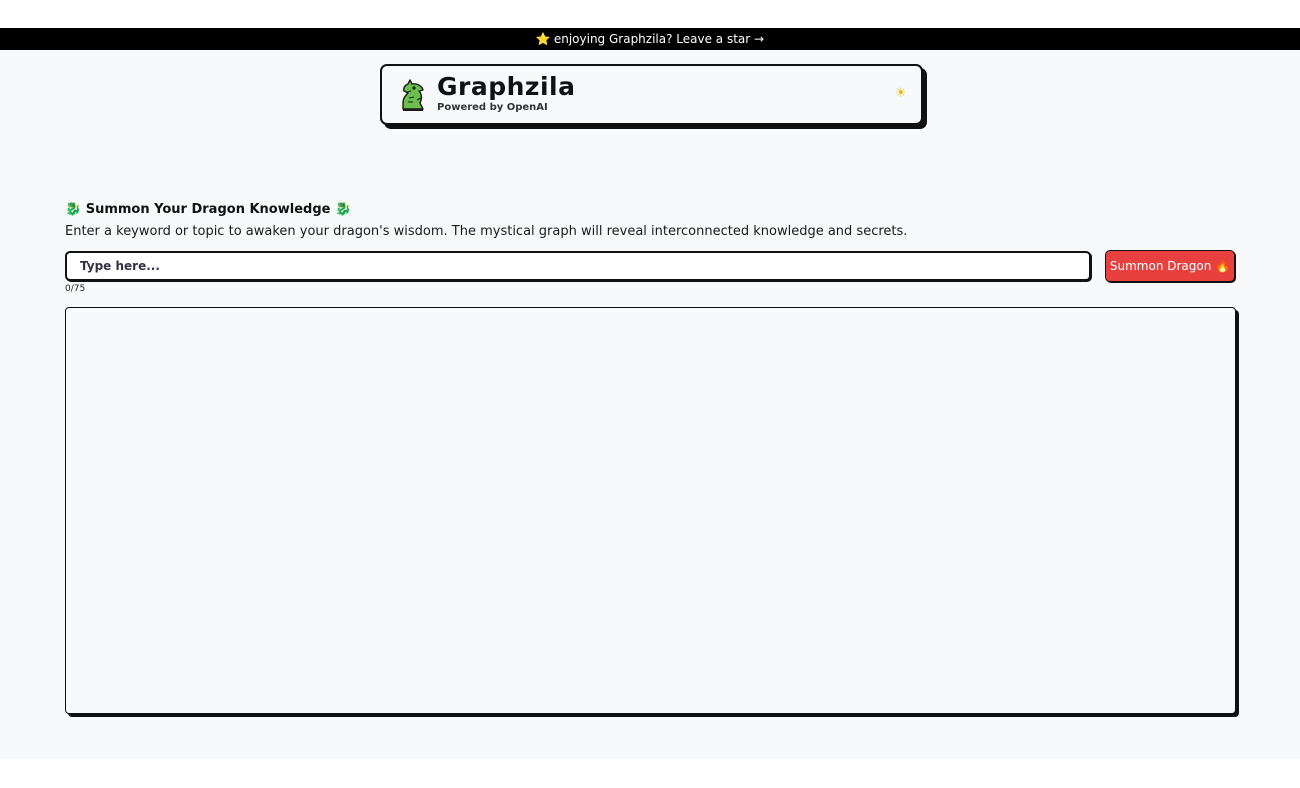 Image resolution: width=1300 pixels, height=788 pixels. I want to click on character-counter: 0/75, so click(75, 289).